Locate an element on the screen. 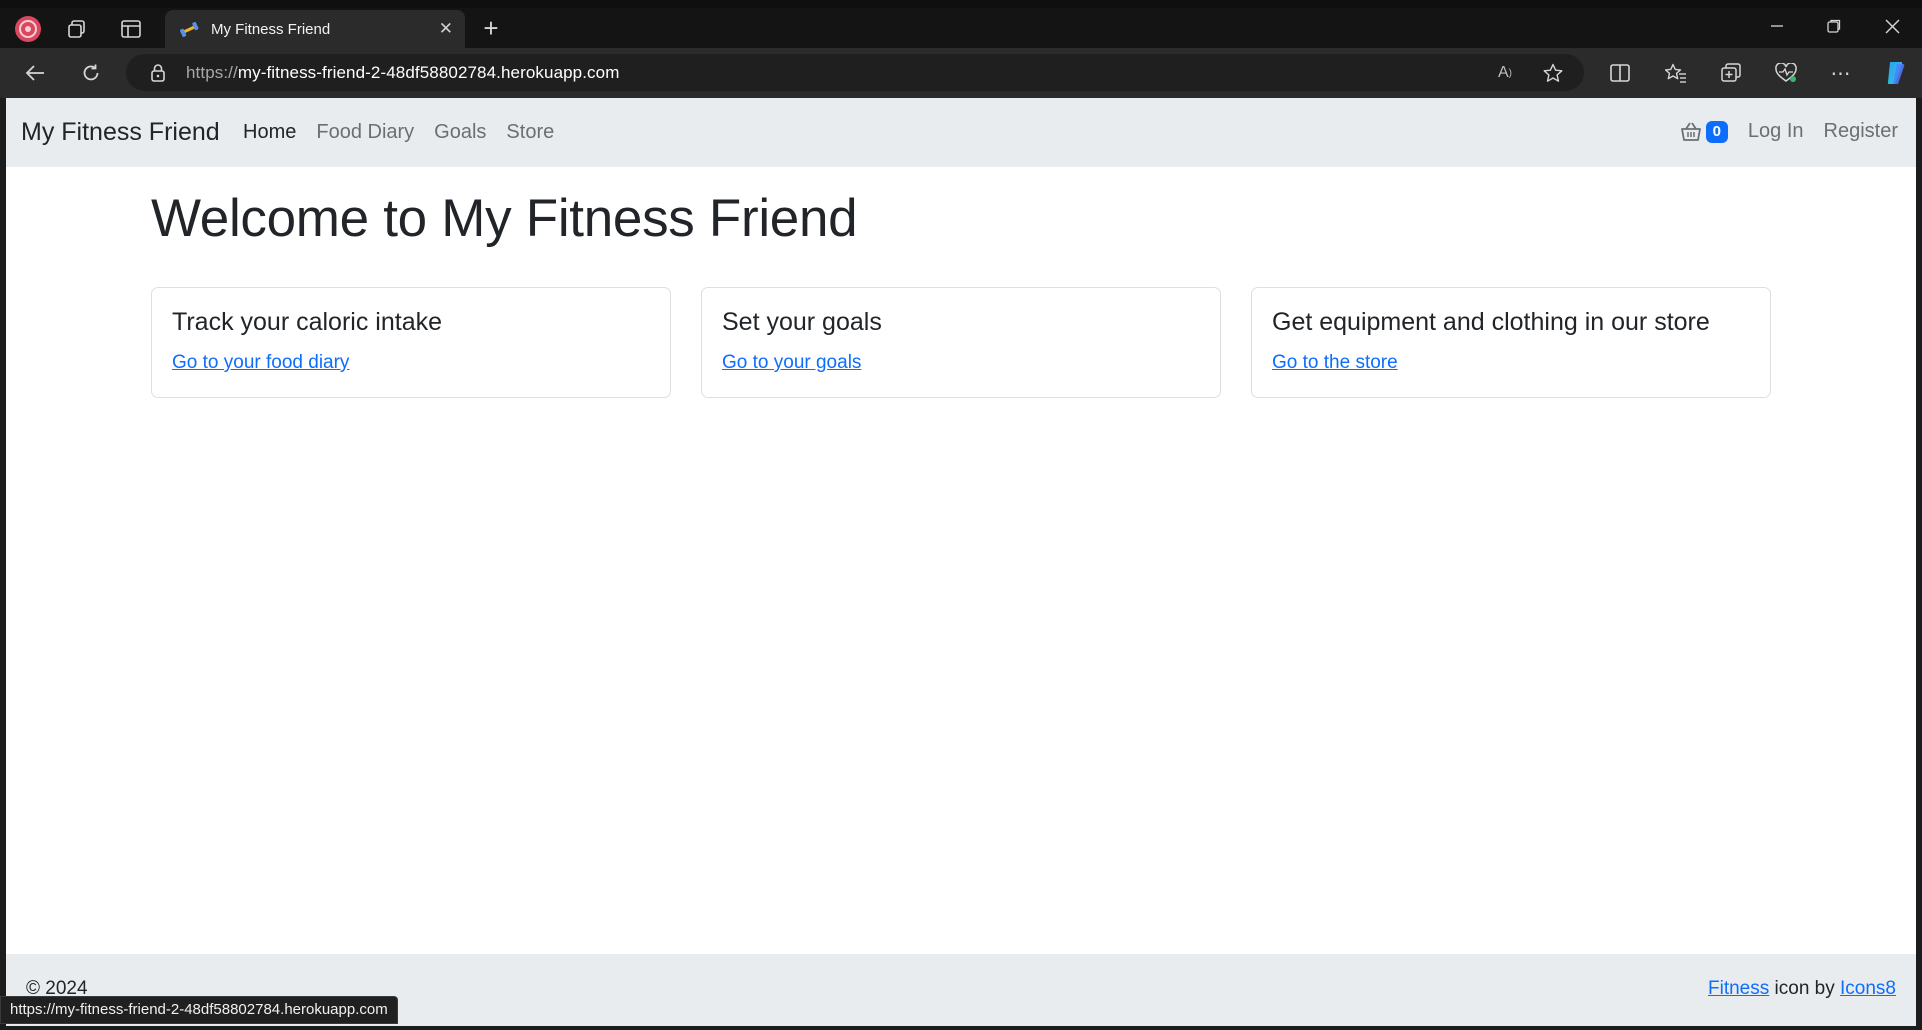 The width and height of the screenshot is (1922, 1030). new-tab-icon: + is located at coordinates (491, 28).